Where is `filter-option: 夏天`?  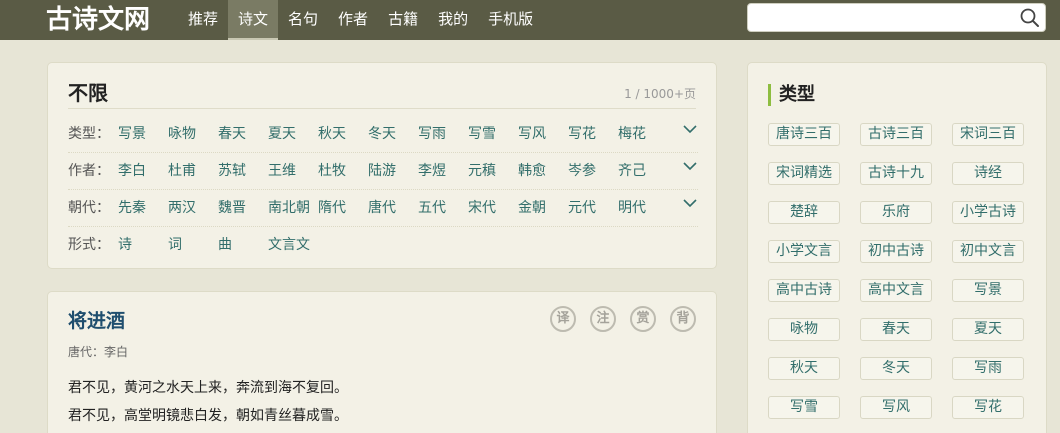
filter-option: 夏天 is located at coordinates (293, 134).